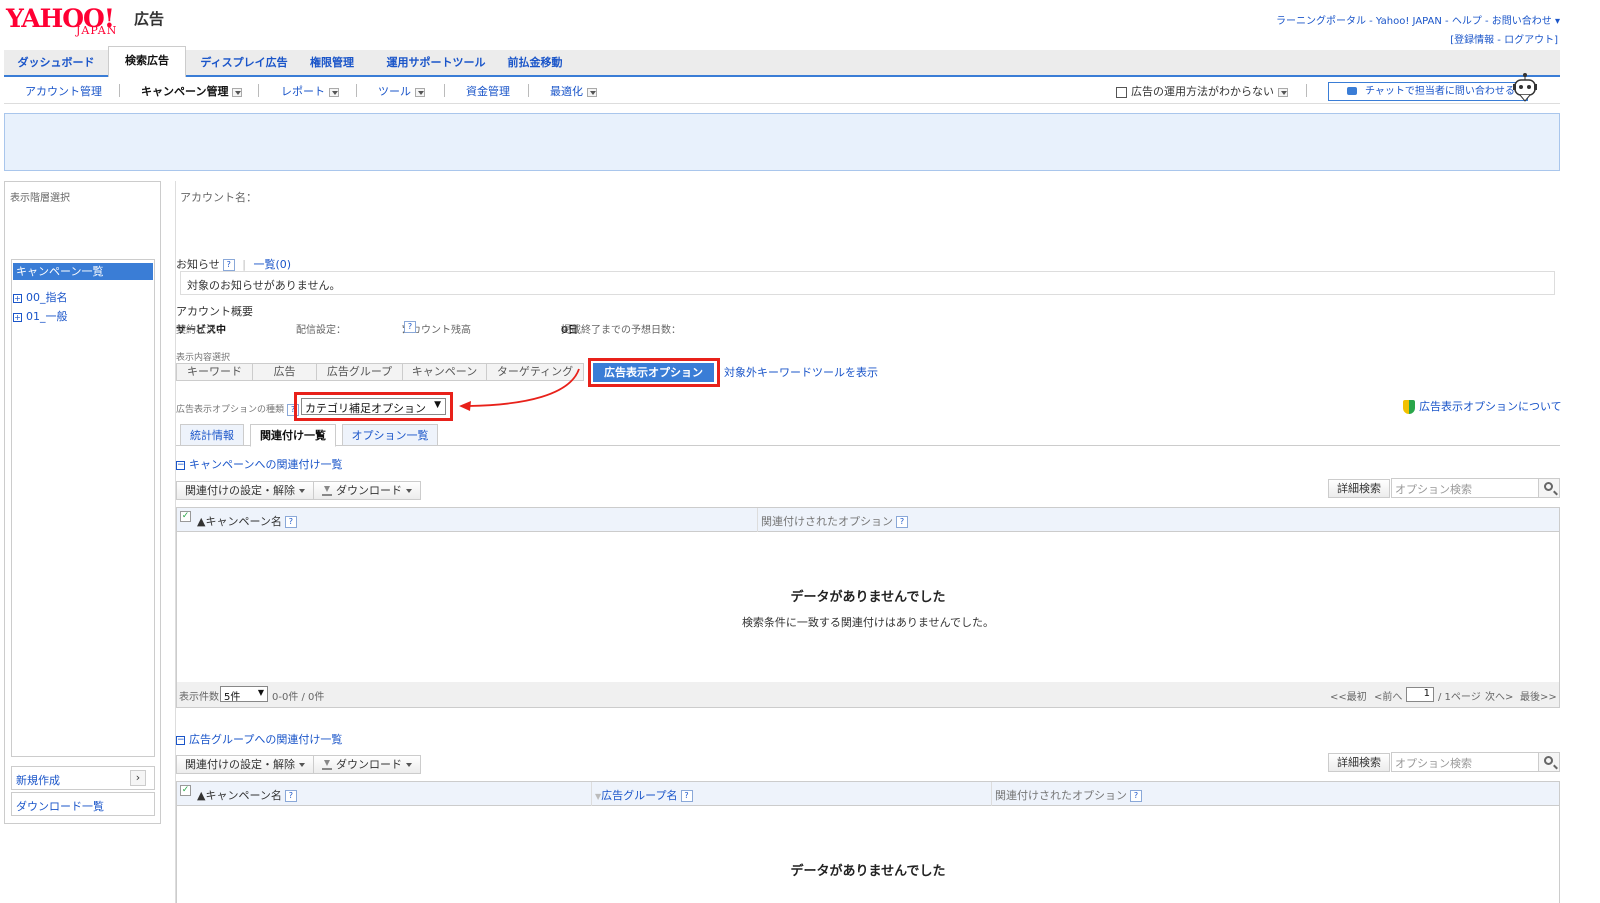 The height and width of the screenshot is (903, 1600). I want to click on new-create-link: 新規作成 ›, so click(83, 778).